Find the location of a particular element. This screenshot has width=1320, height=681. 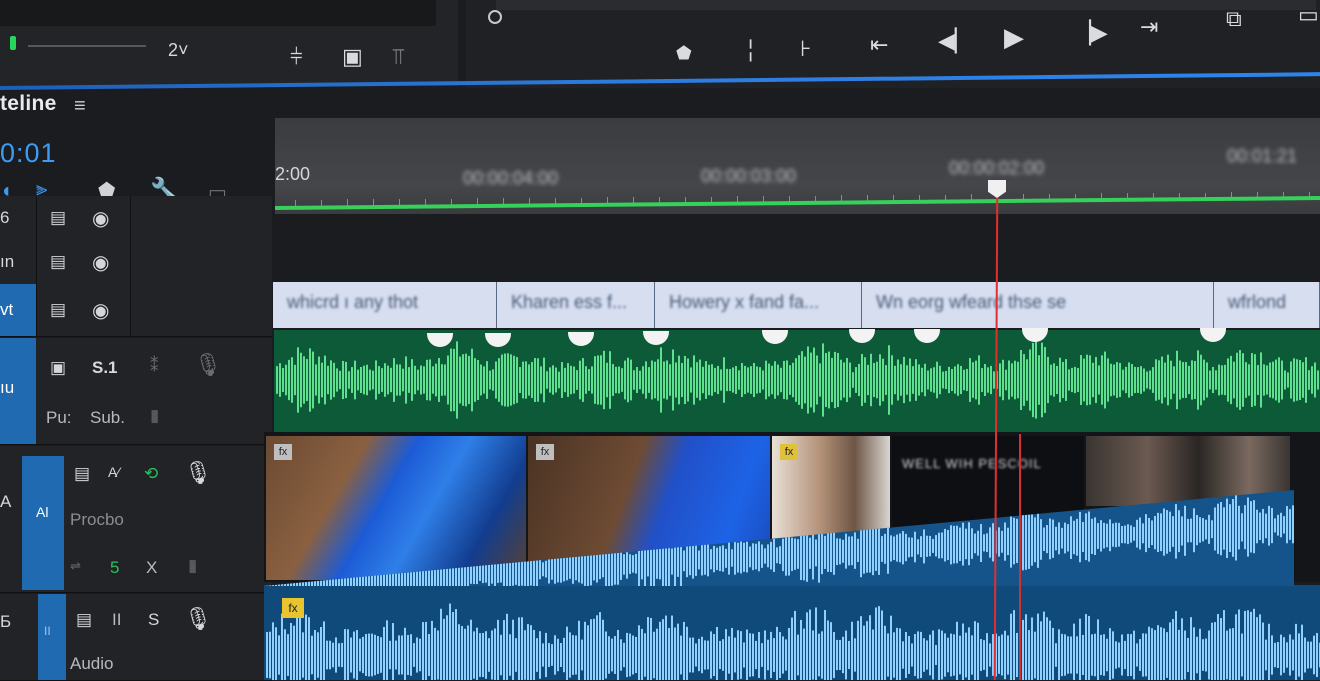

ai-icon: A⁄ is located at coordinates (114, 472).